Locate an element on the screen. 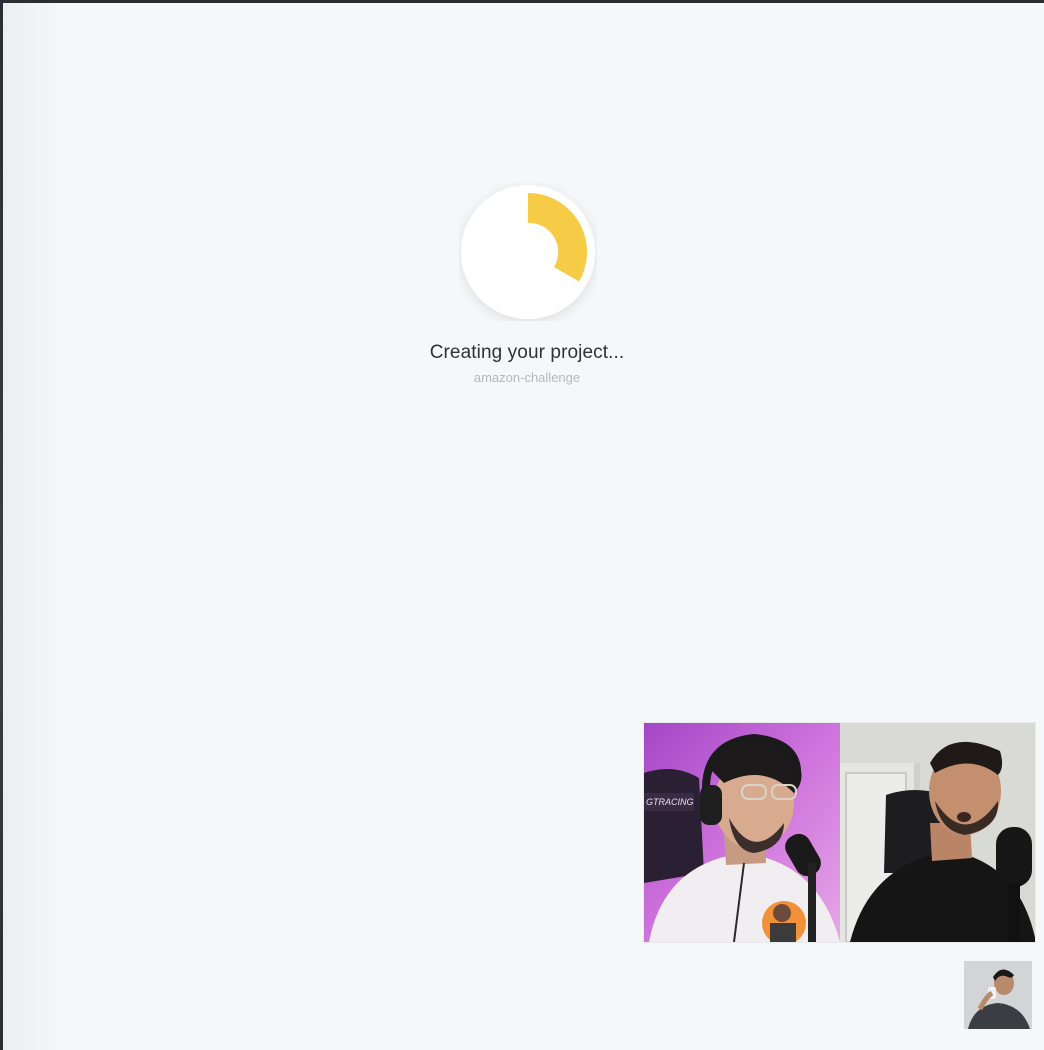 This screenshot has width=1044, height=1050. loading-spinner is located at coordinates (528, 252).